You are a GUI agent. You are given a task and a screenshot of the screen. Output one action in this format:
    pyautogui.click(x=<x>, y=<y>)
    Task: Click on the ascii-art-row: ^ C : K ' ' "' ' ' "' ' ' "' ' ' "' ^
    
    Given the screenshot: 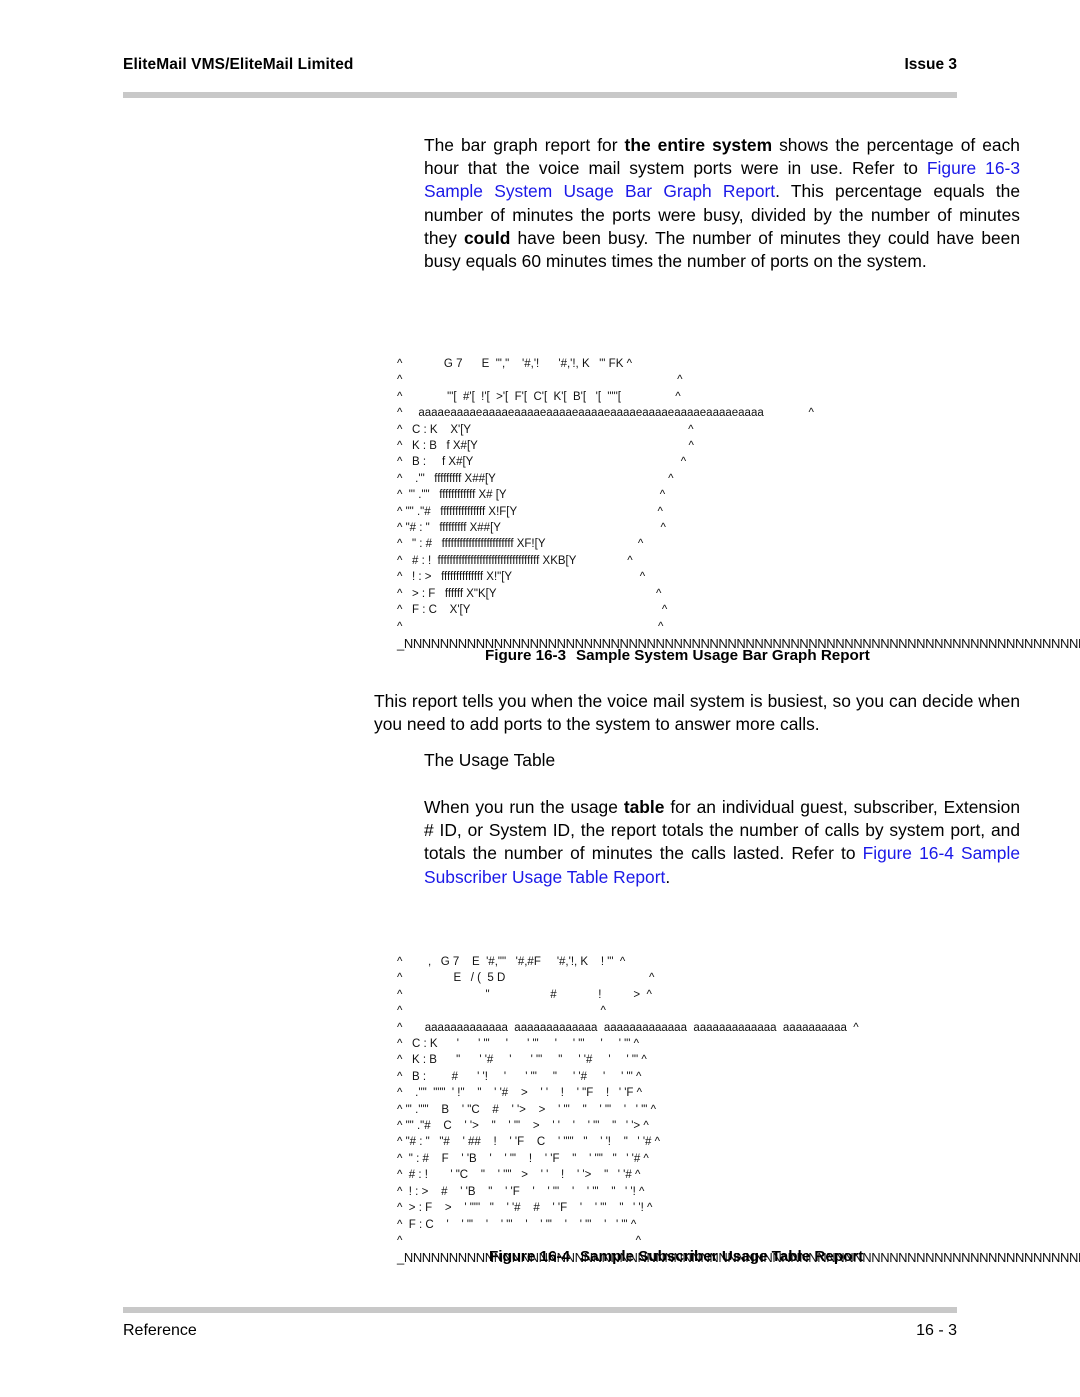 What is the action you would take?
    pyautogui.click(x=518, y=1044)
    